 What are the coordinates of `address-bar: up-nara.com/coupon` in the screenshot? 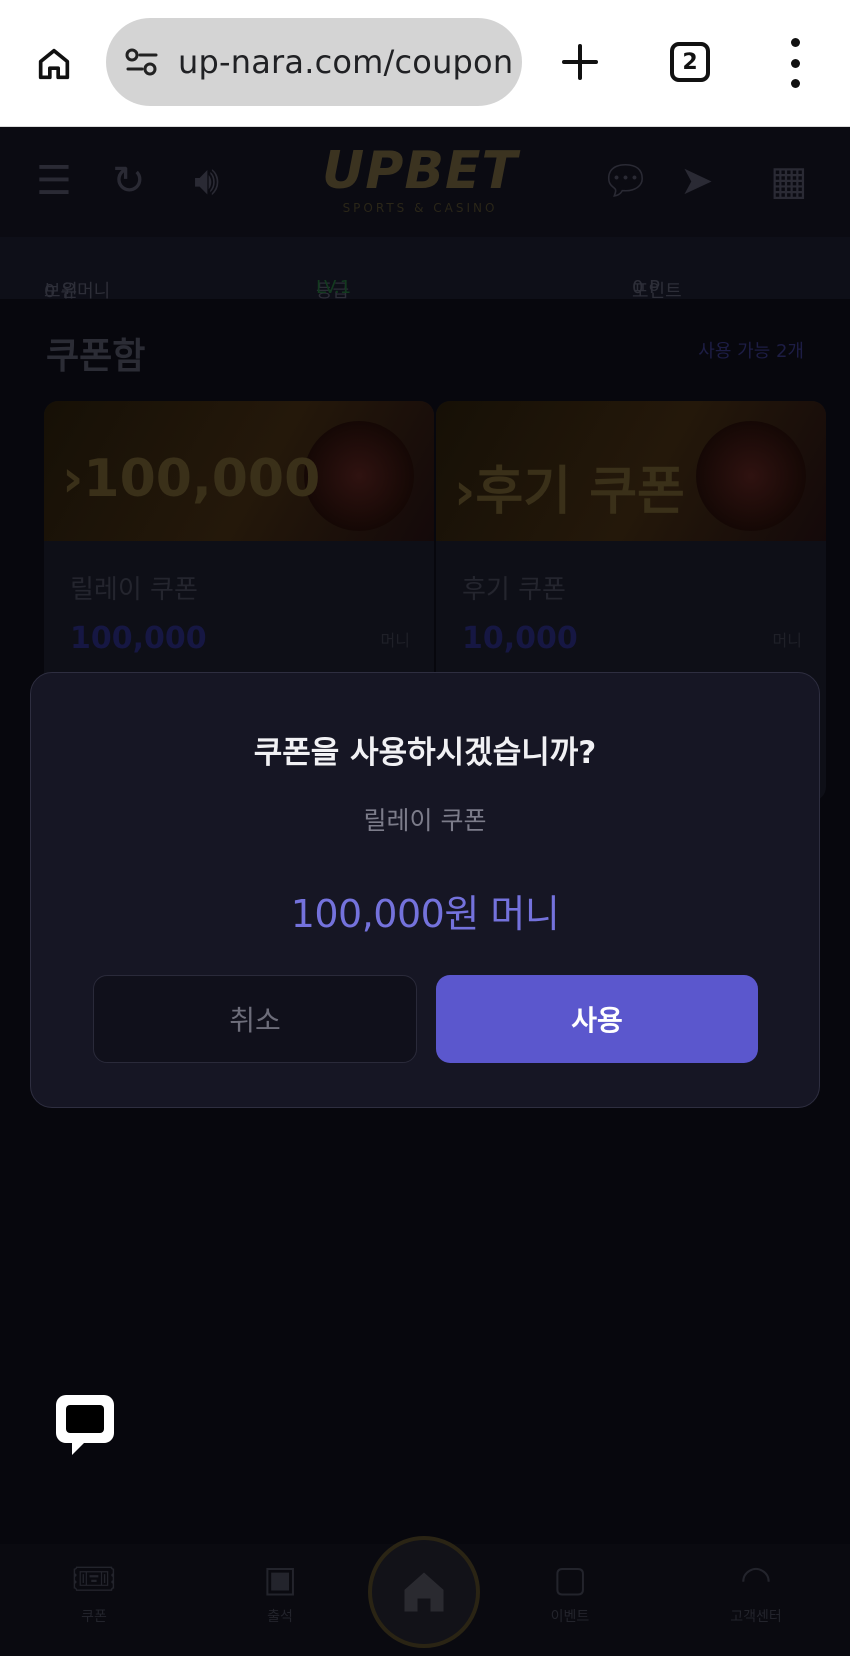 It's located at (314, 62).